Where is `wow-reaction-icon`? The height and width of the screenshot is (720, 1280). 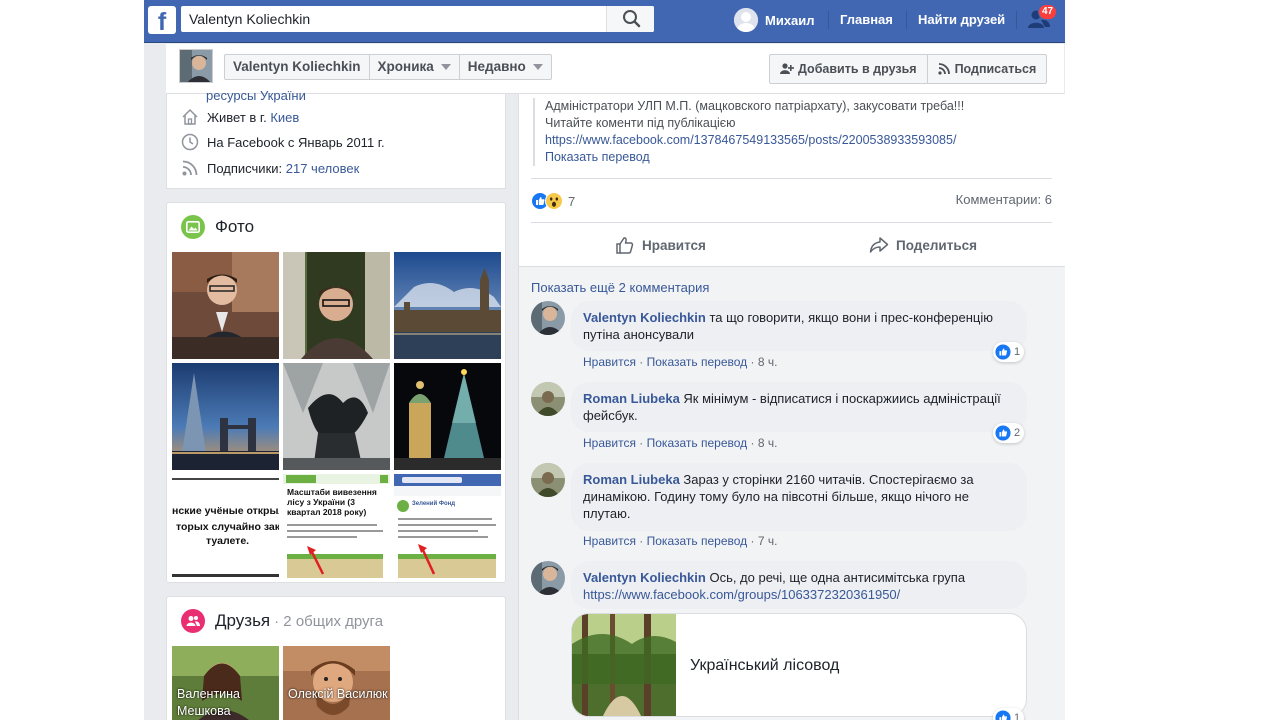 wow-reaction-icon is located at coordinates (554, 201).